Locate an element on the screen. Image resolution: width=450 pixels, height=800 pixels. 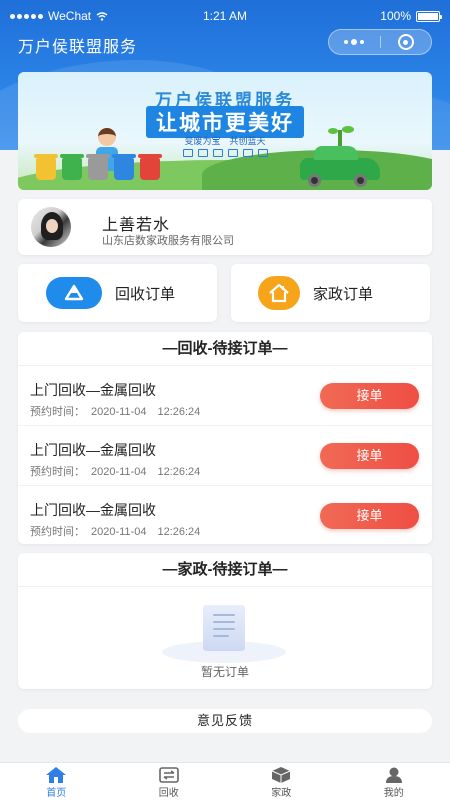
tab-home-service: 家政 is located at coordinates (281, 781).